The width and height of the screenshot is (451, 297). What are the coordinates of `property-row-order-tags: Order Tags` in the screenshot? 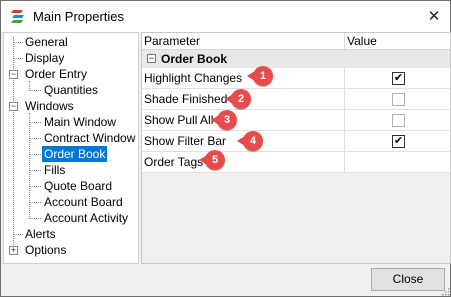 It's located at (296, 162).